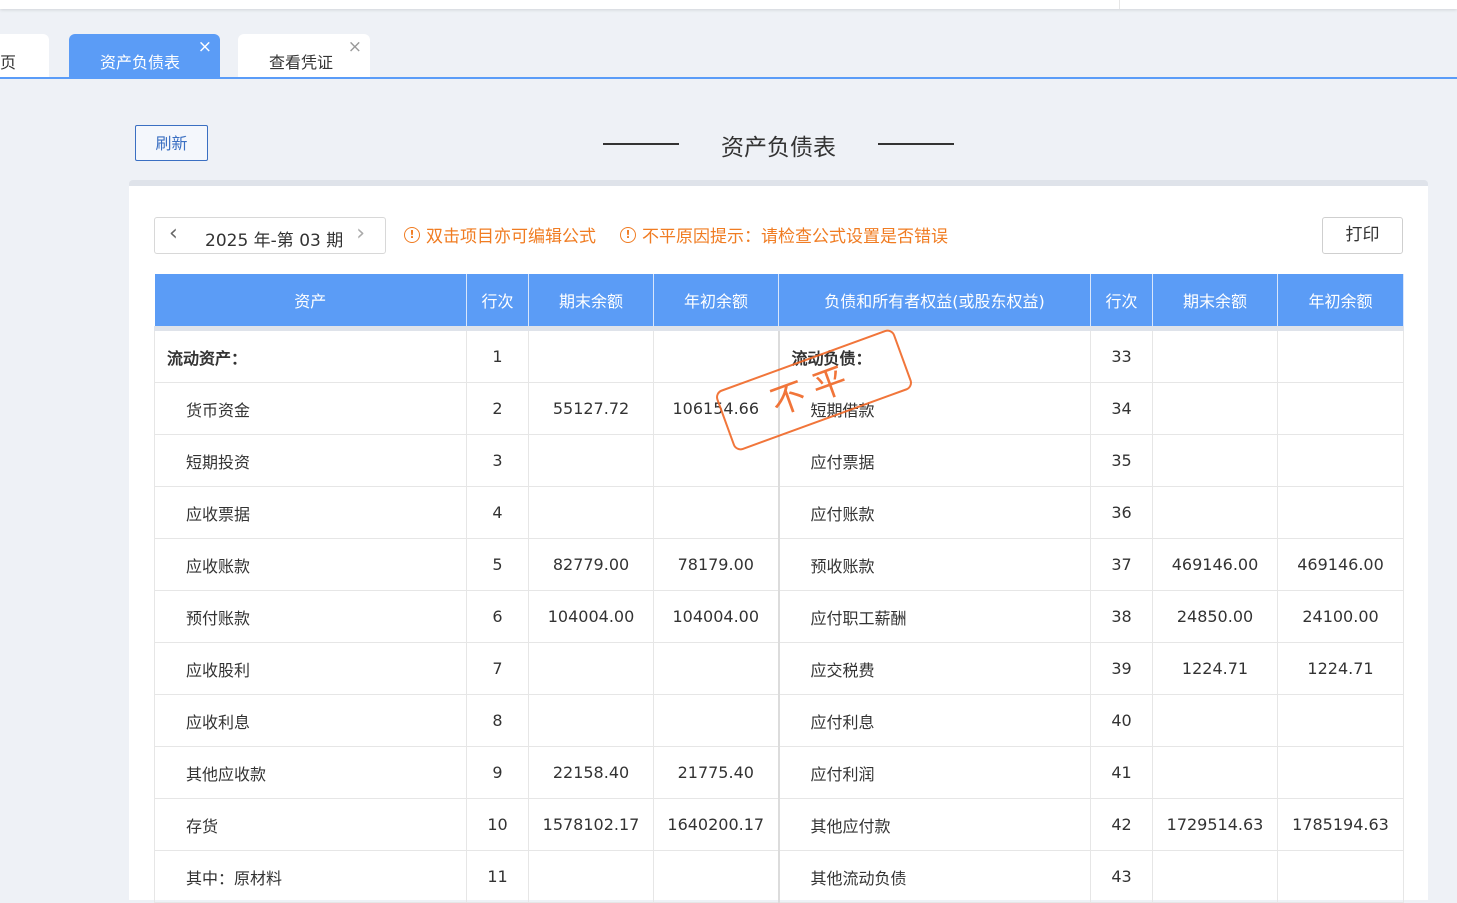  Describe the element at coordinates (1121, 460) in the screenshot. I see `liability-line-no-cell: 35` at that location.